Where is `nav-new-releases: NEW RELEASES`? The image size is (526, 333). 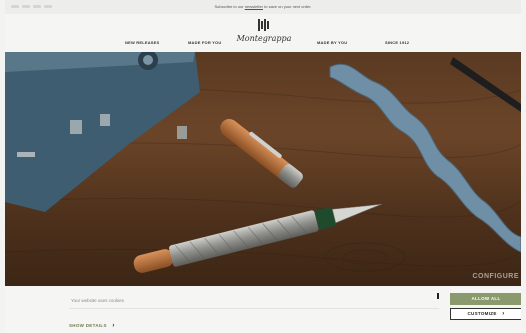 nav-new-releases: NEW RELEASES is located at coordinates (142, 42).